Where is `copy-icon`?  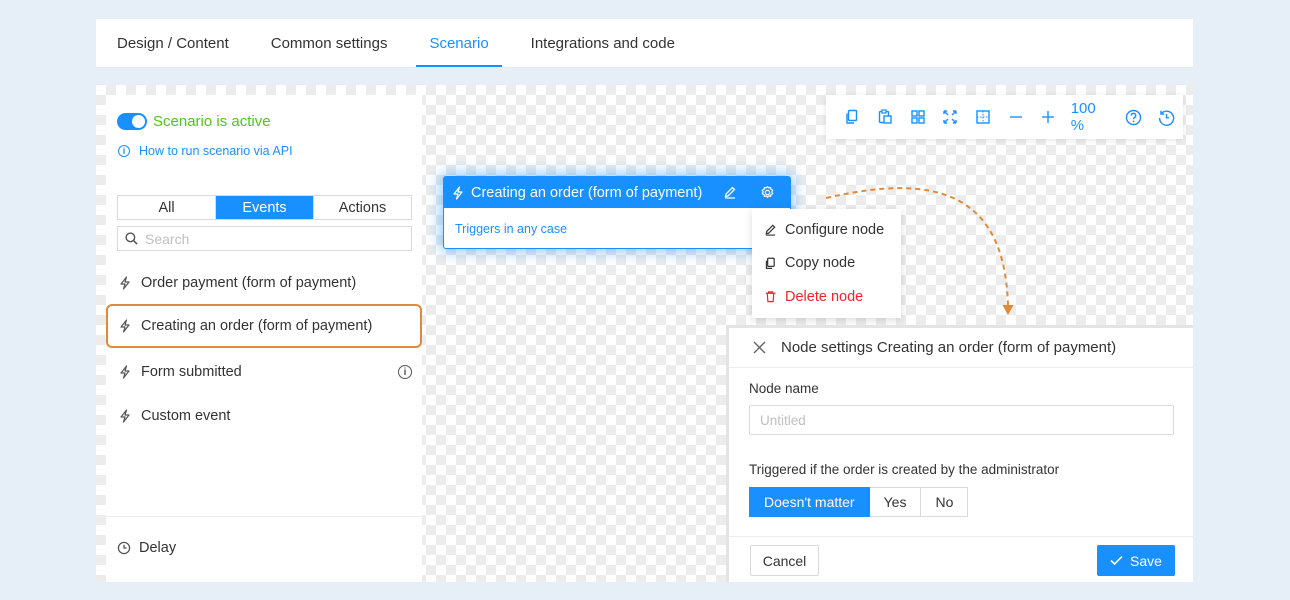
copy-icon is located at coordinates (770, 263).